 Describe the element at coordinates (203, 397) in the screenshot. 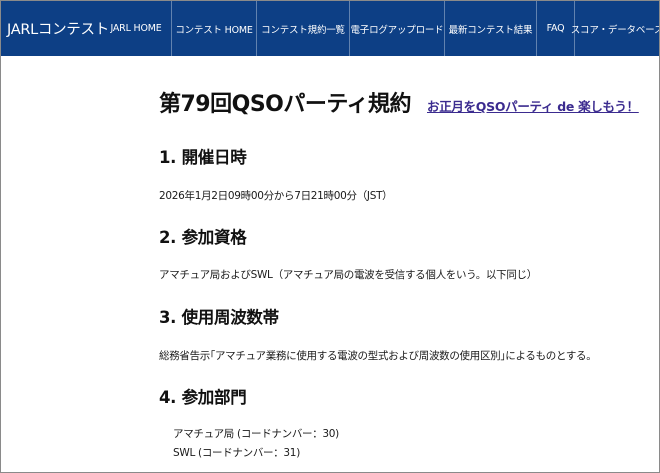

I see `section-heading-divisions: 4. 参加部門` at that location.